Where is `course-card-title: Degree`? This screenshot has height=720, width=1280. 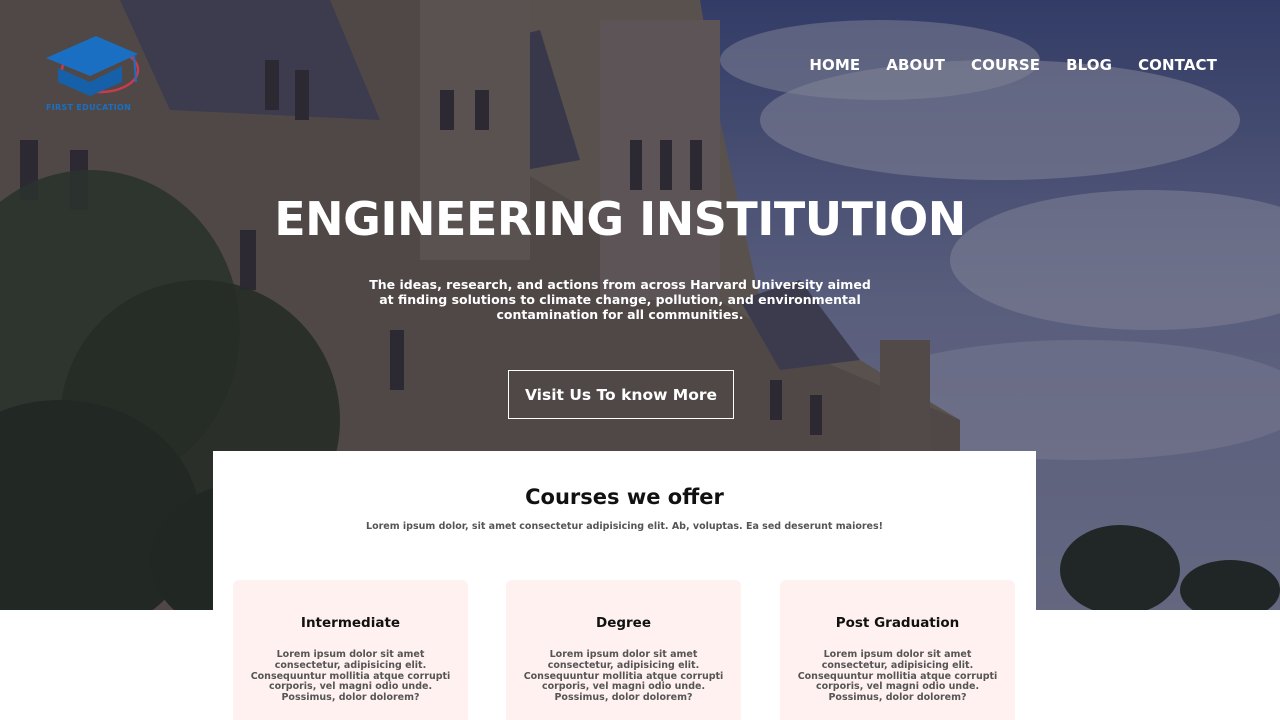
course-card-title: Degree is located at coordinates (623, 623).